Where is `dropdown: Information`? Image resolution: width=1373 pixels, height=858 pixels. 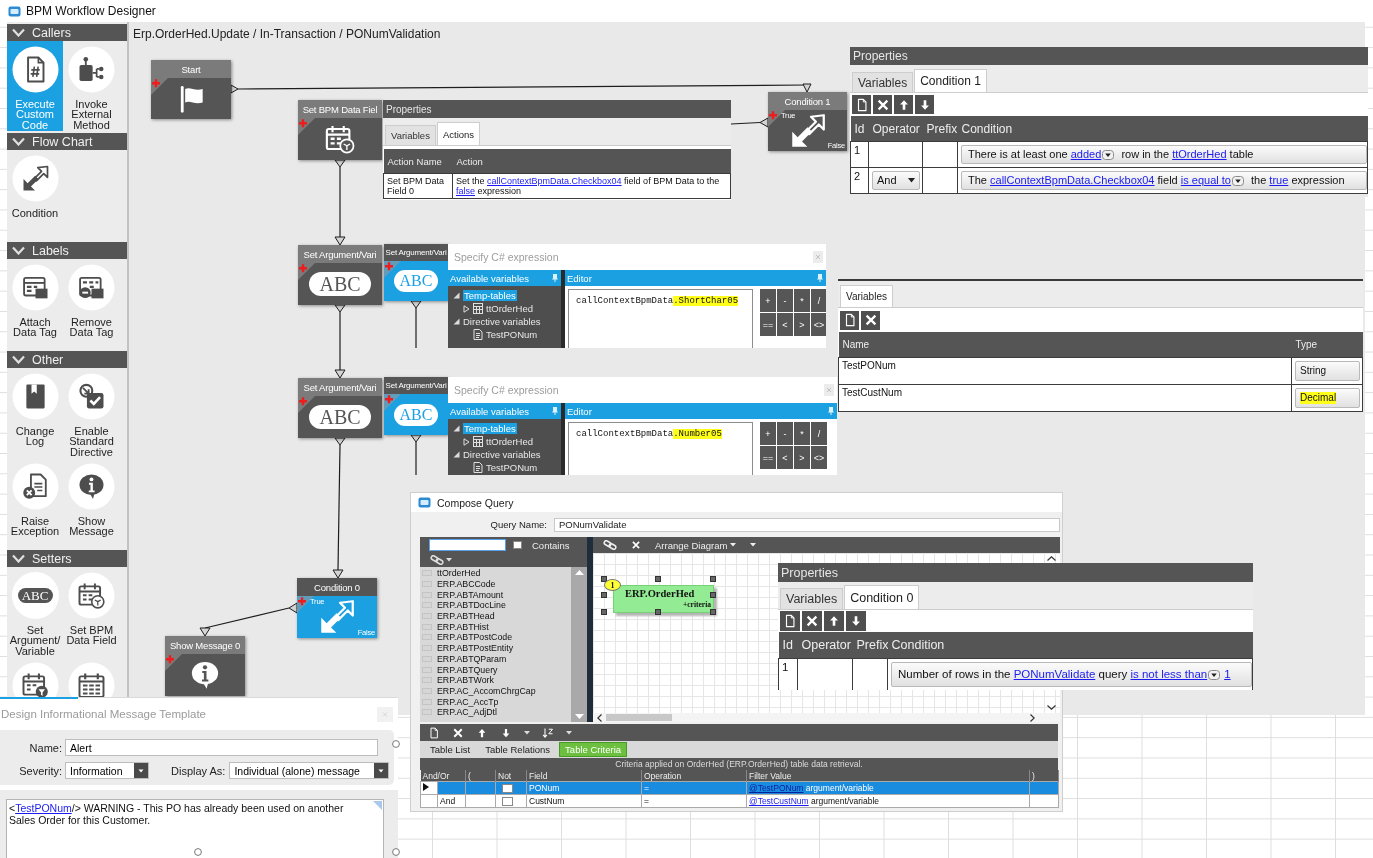
dropdown: Information is located at coordinates (107, 770).